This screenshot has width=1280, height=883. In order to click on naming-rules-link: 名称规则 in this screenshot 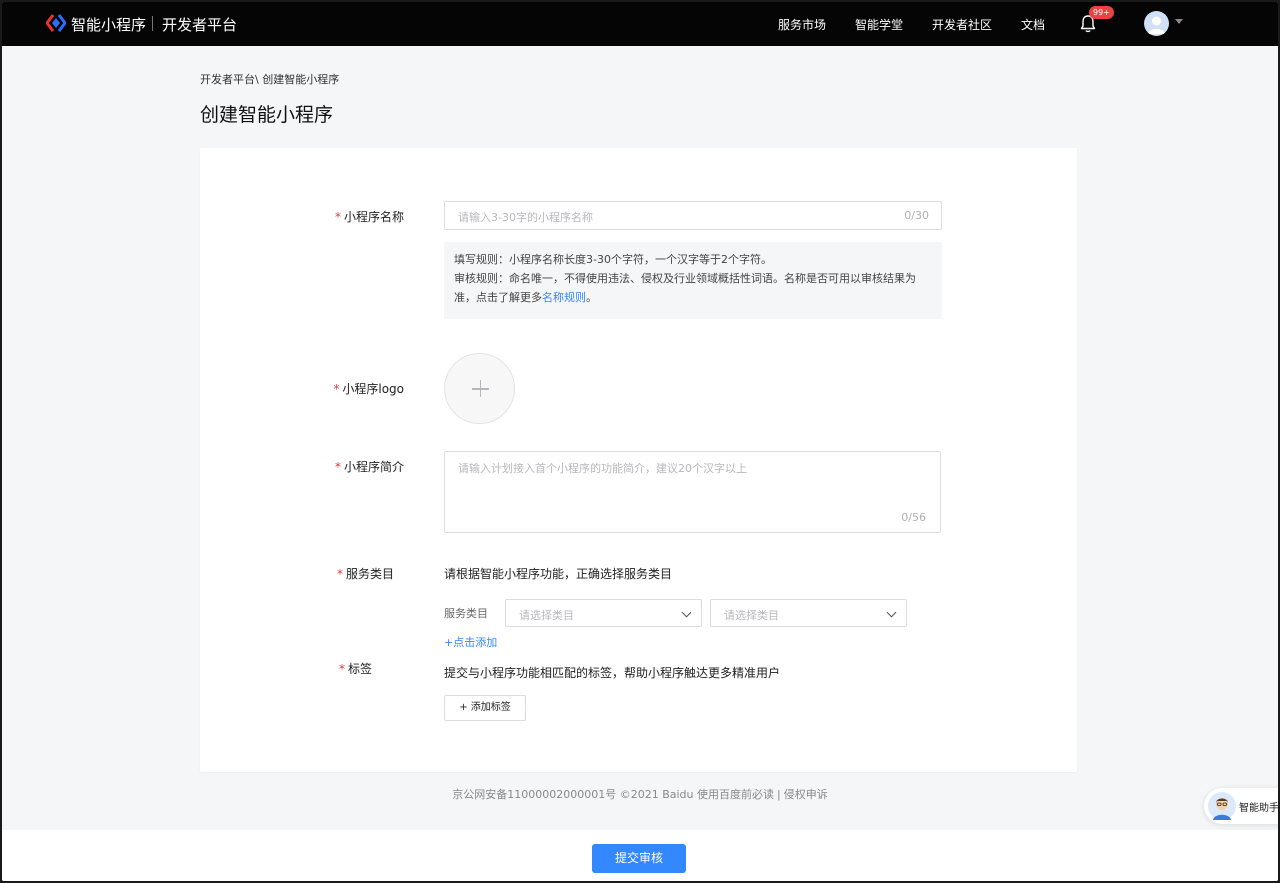, I will do `click(564, 297)`.